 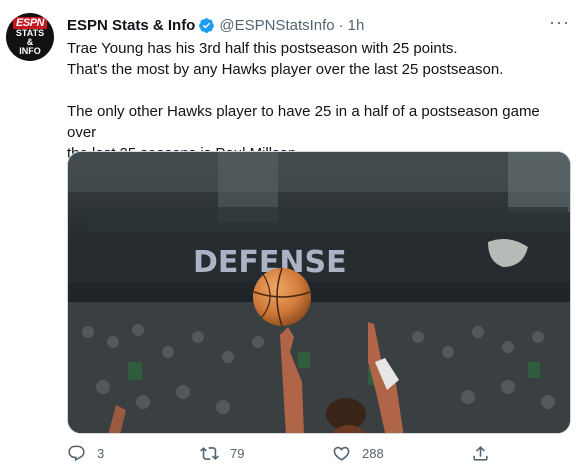 What do you see at coordinates (131, 25) in the screenshot?
I see `author-name: ESPN Stats & Info` at bounding box center [131, 25].